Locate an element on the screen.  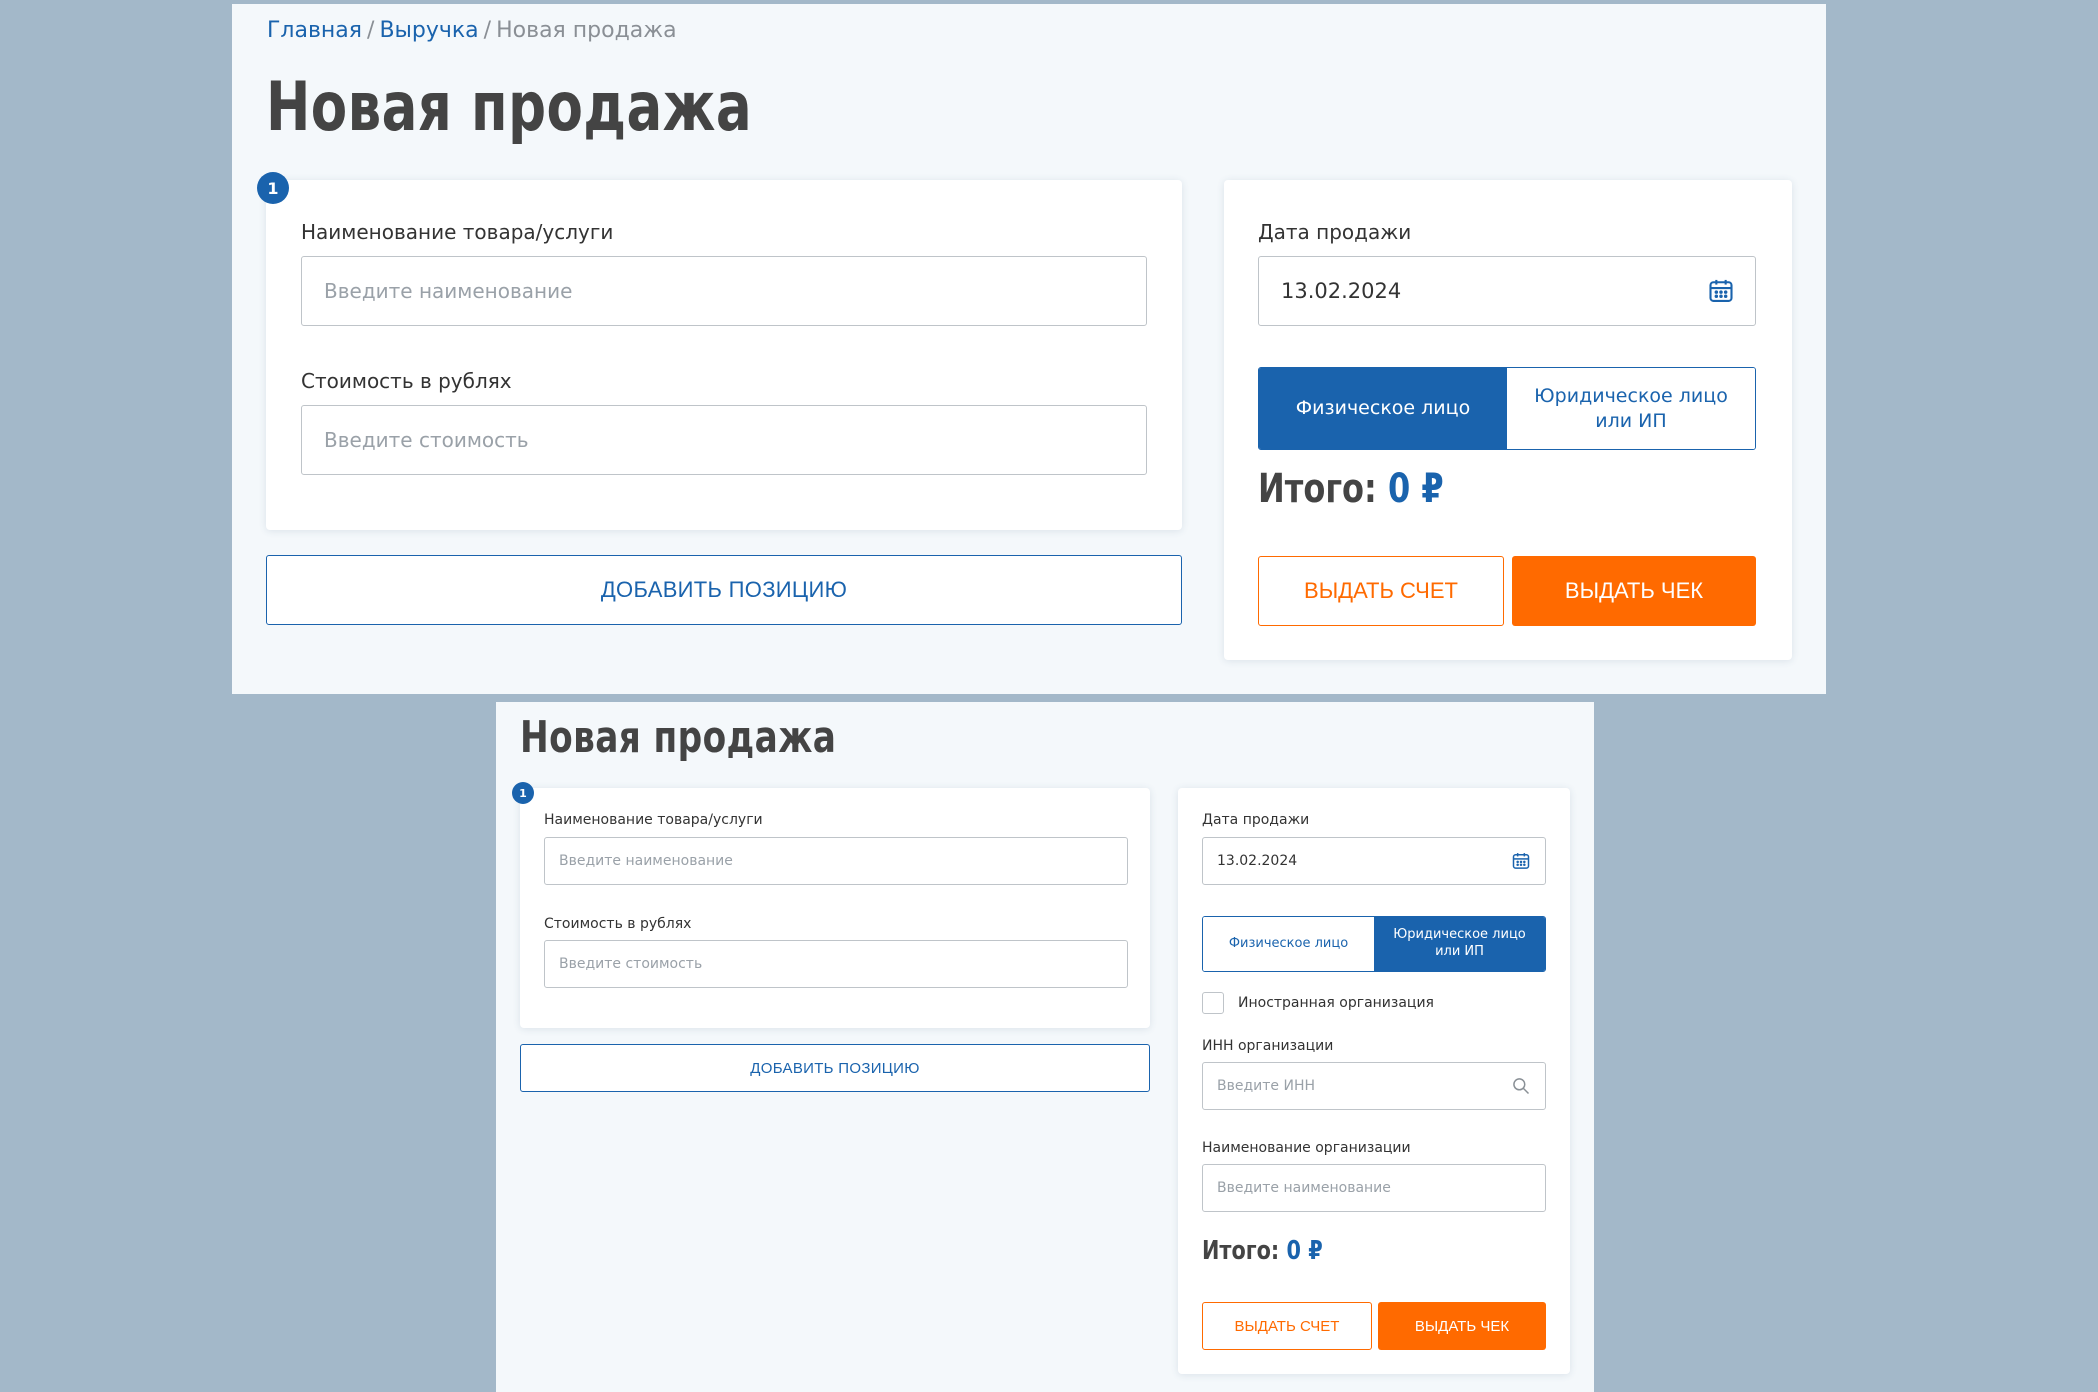
inn-label: ИНН организации is located at coordinates (1268, 1046).